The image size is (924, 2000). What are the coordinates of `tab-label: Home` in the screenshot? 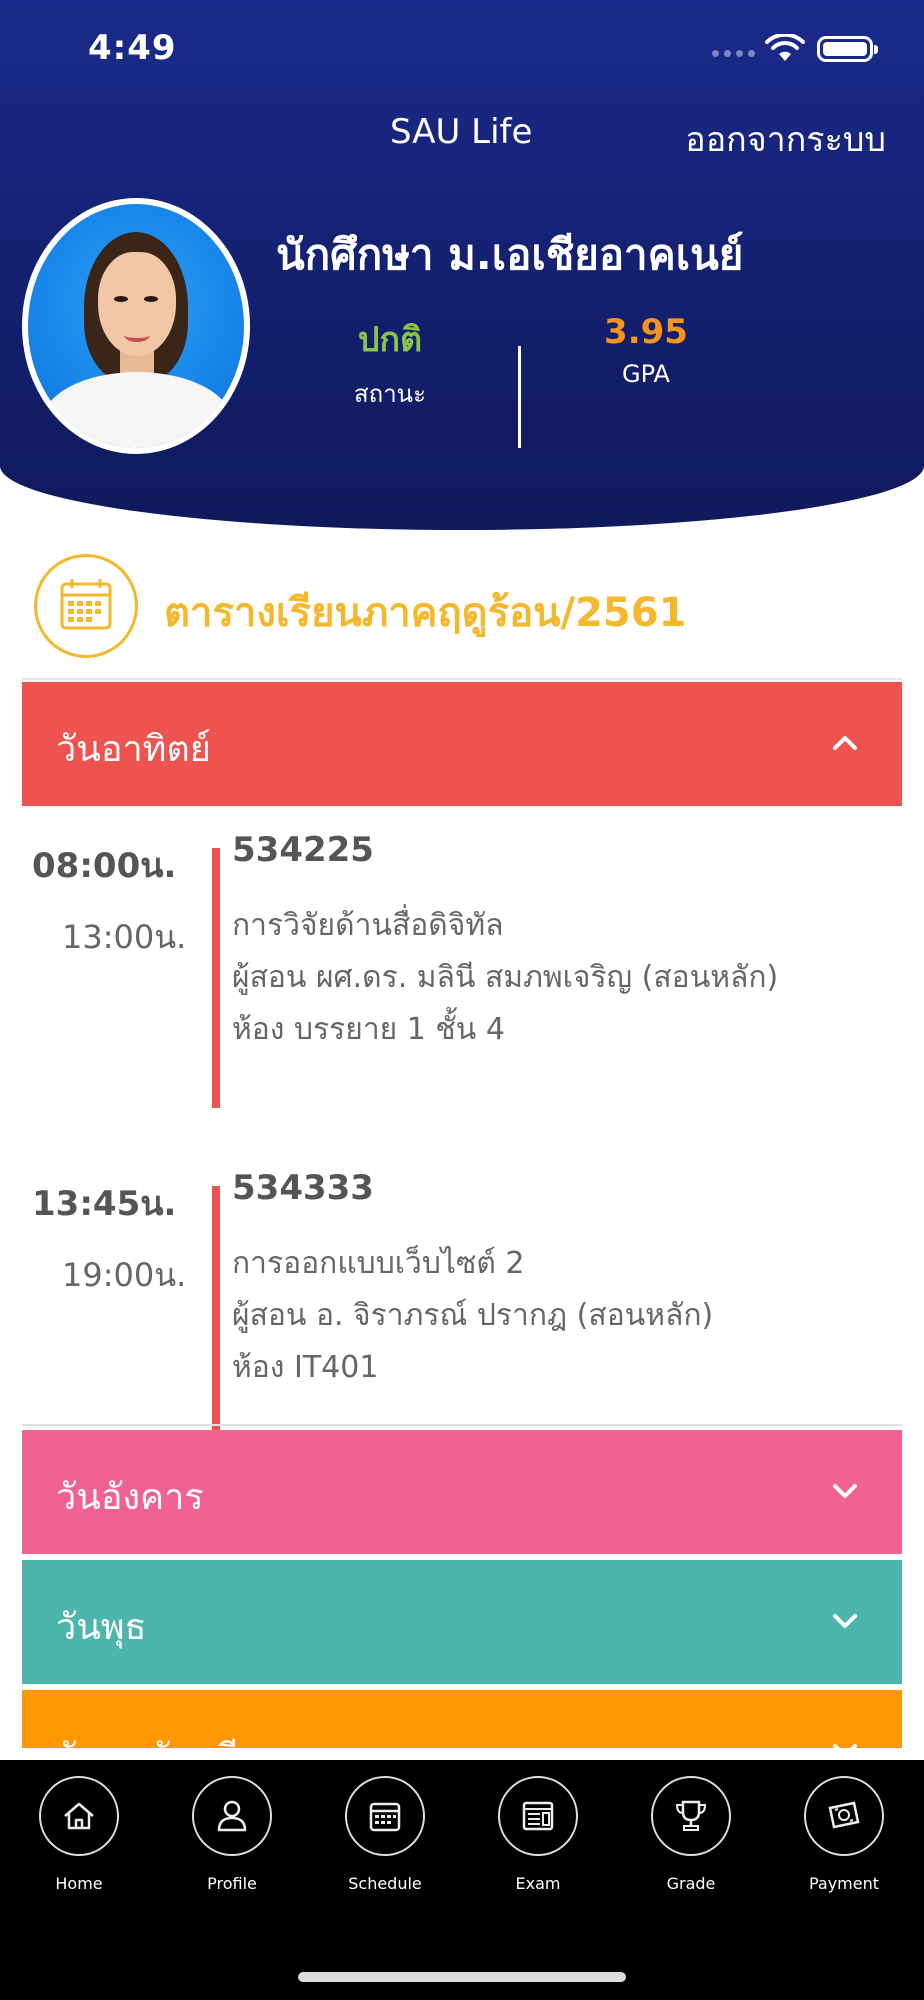 It's located at (79, 1883).